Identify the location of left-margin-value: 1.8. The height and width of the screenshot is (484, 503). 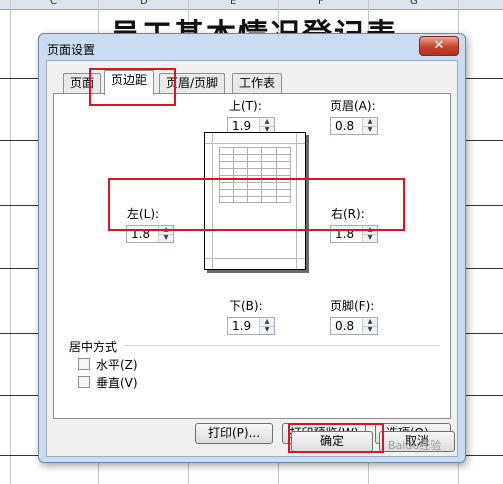
(140, 234).